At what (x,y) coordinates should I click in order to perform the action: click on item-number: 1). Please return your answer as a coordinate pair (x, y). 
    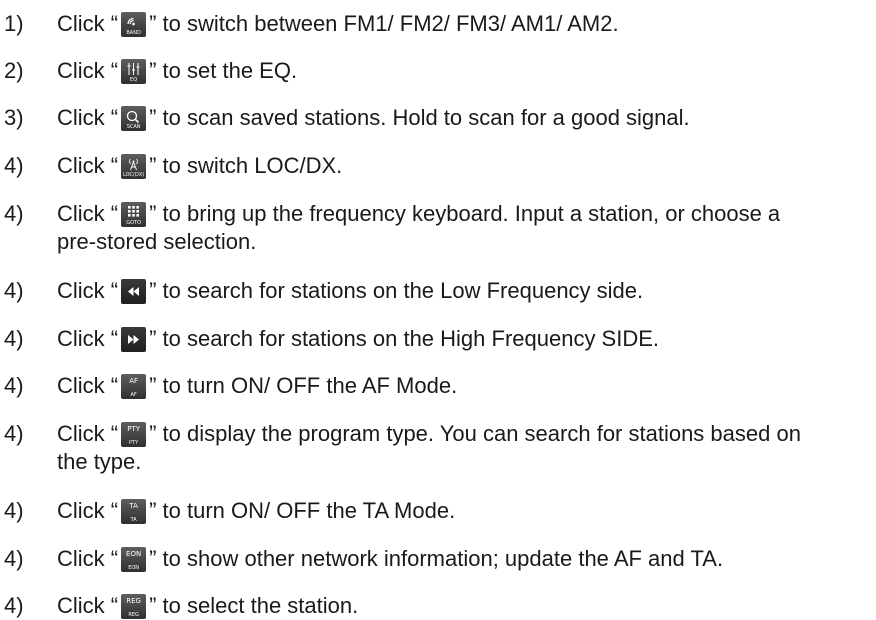
    Looking at the image, I should click on (14, 23).